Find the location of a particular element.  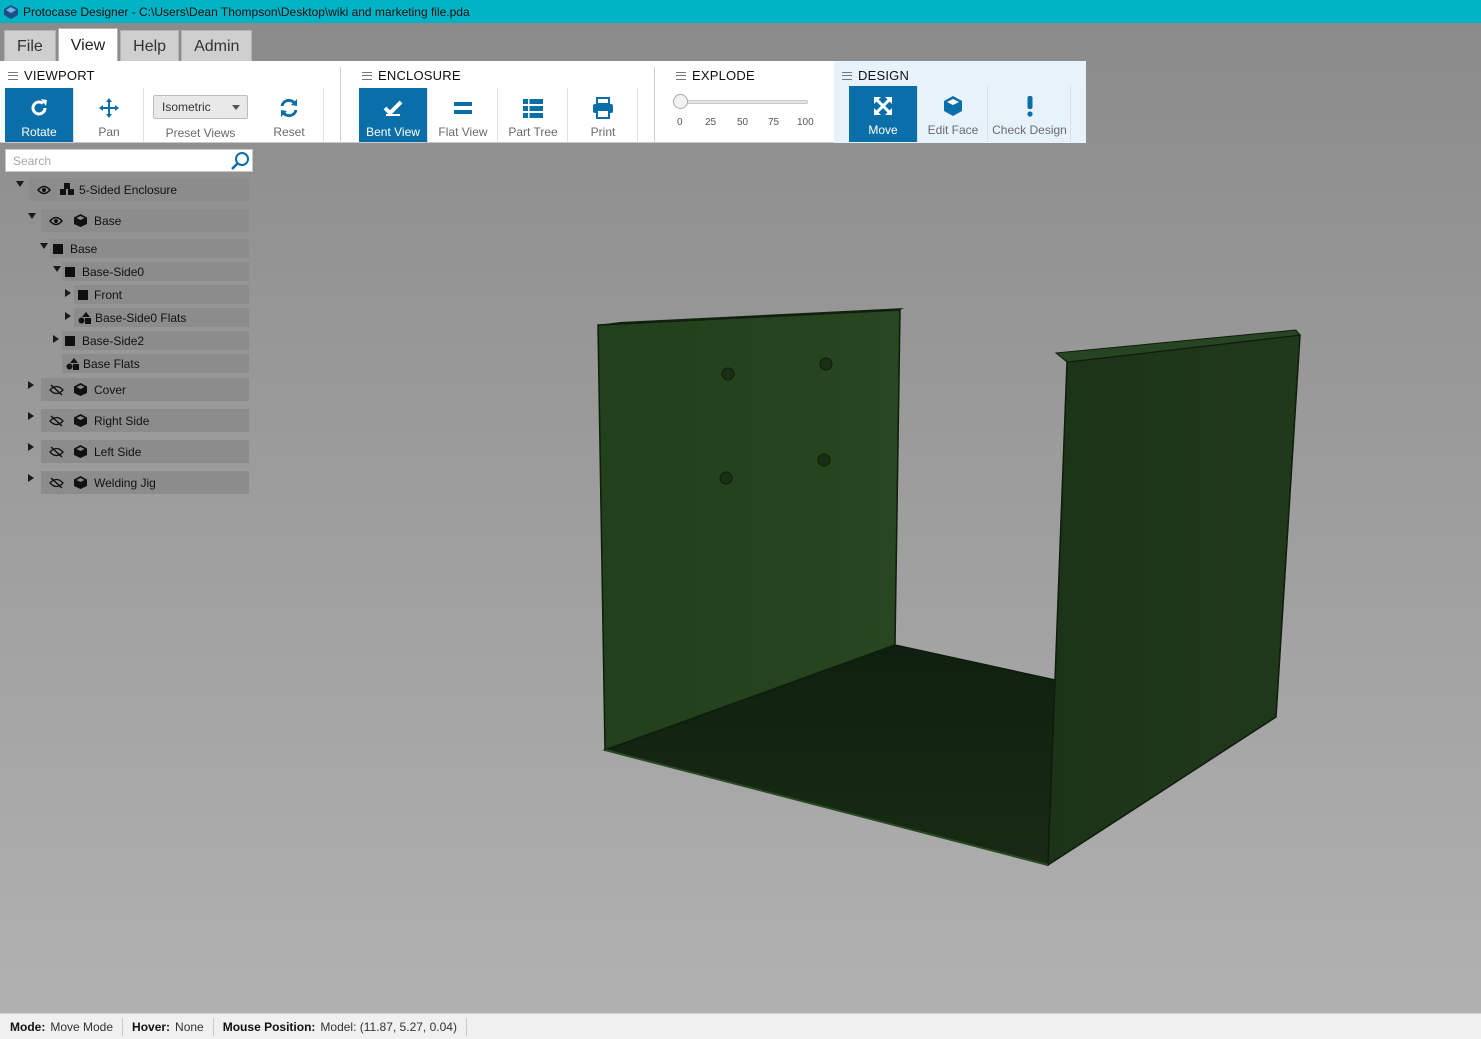

tab-admin: Admin is located at coordinates (217, 46).